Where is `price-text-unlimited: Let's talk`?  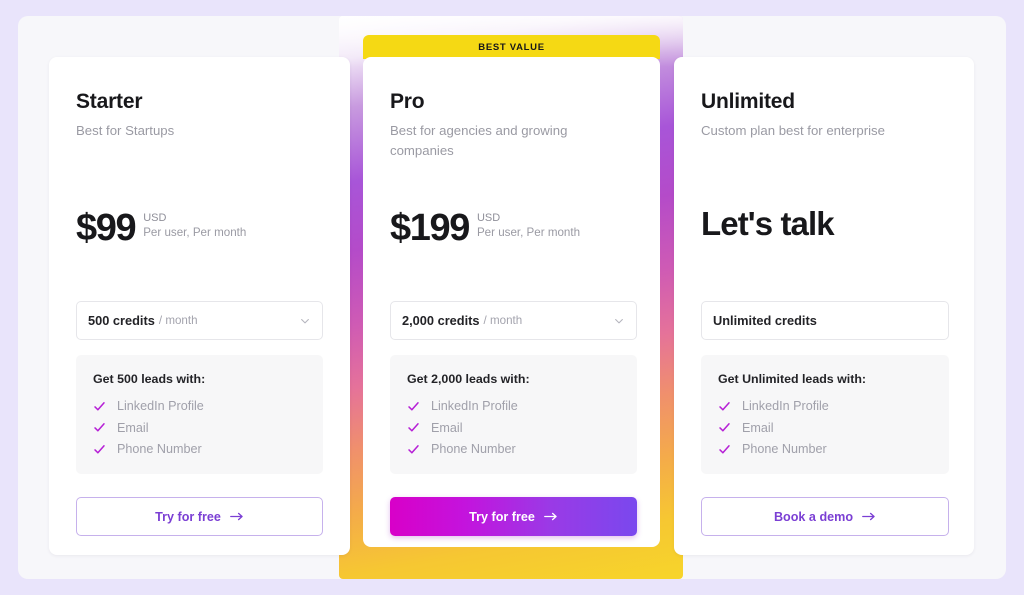
price-text-unlimited: Let's talk is located at coordinates (768, 223).